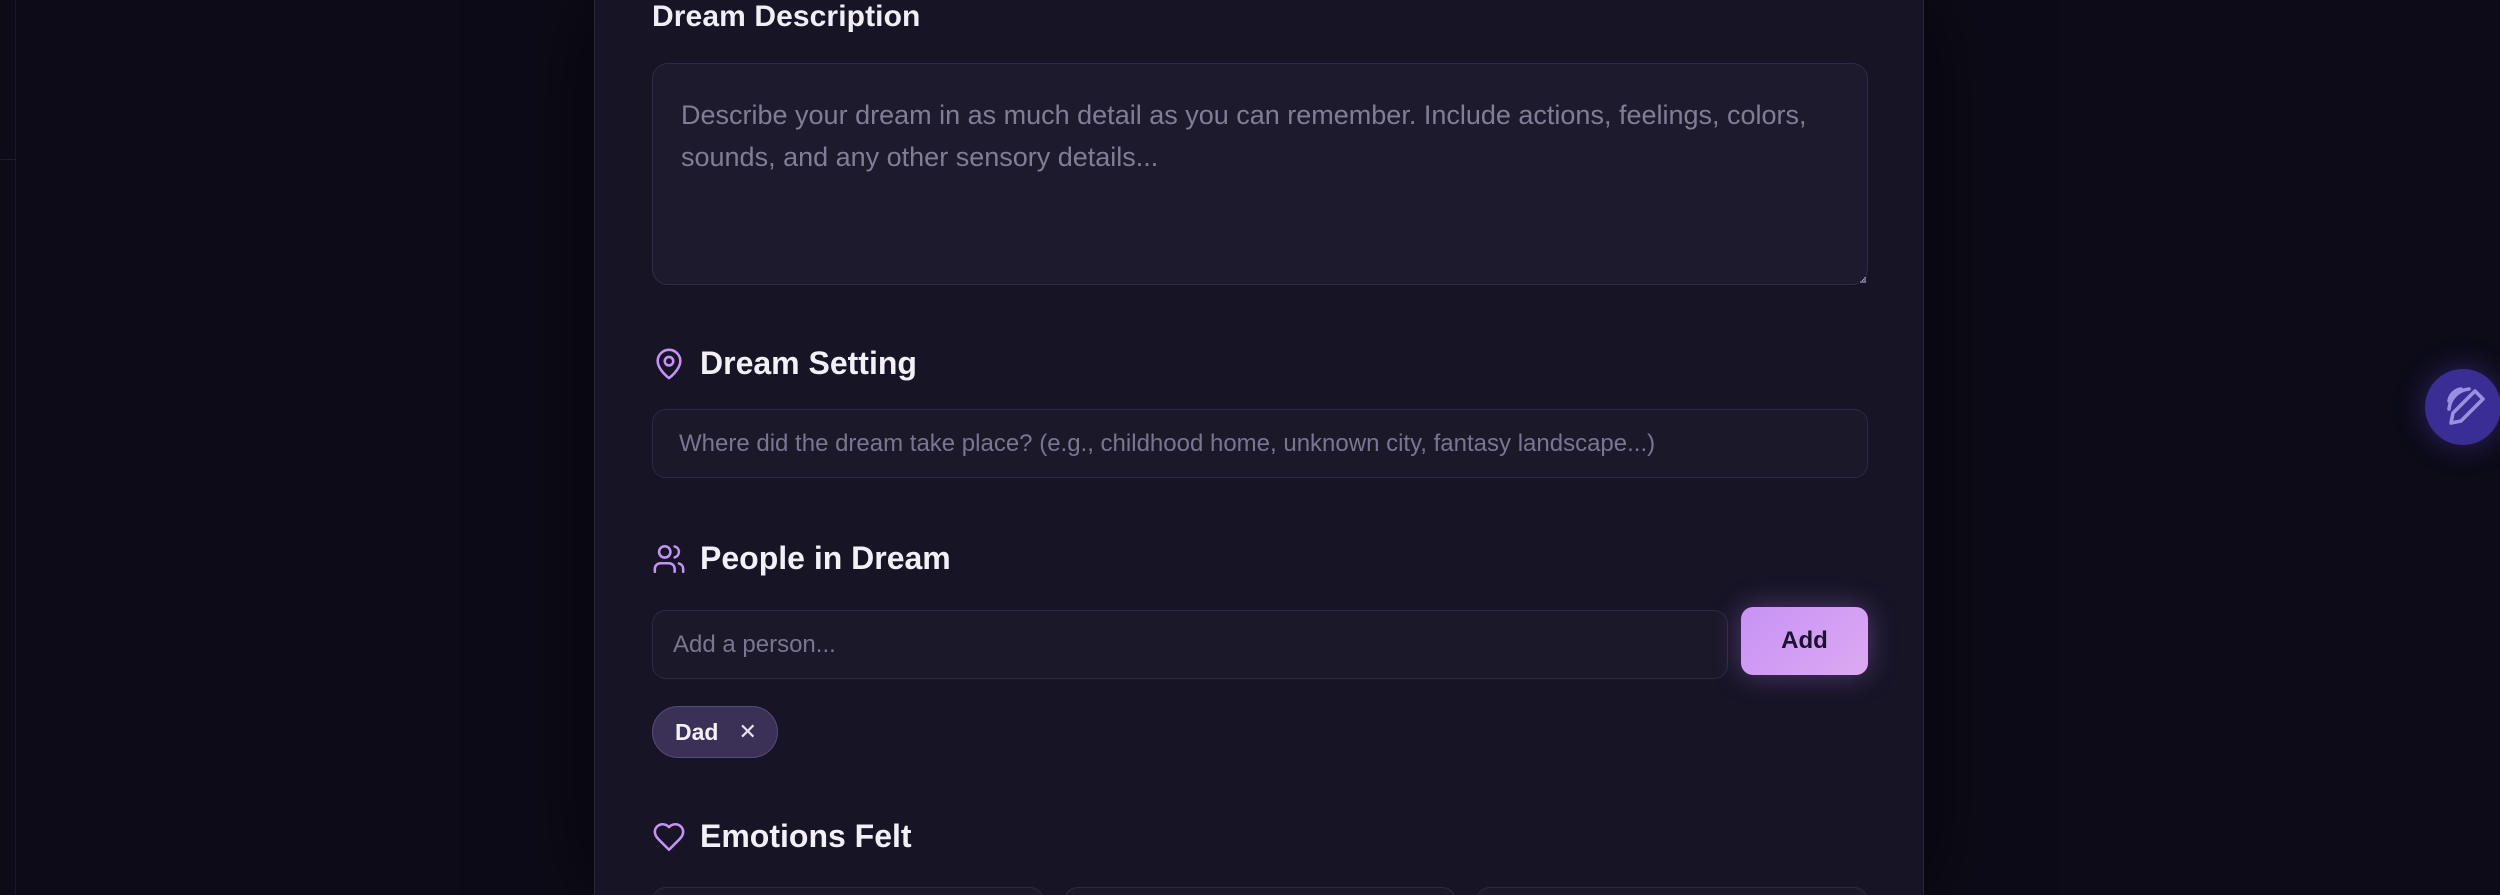 The width and height of the screenshot is (2500, 895). I want to click on people-in-dream-heading: People in Dream, so click(801, 558).